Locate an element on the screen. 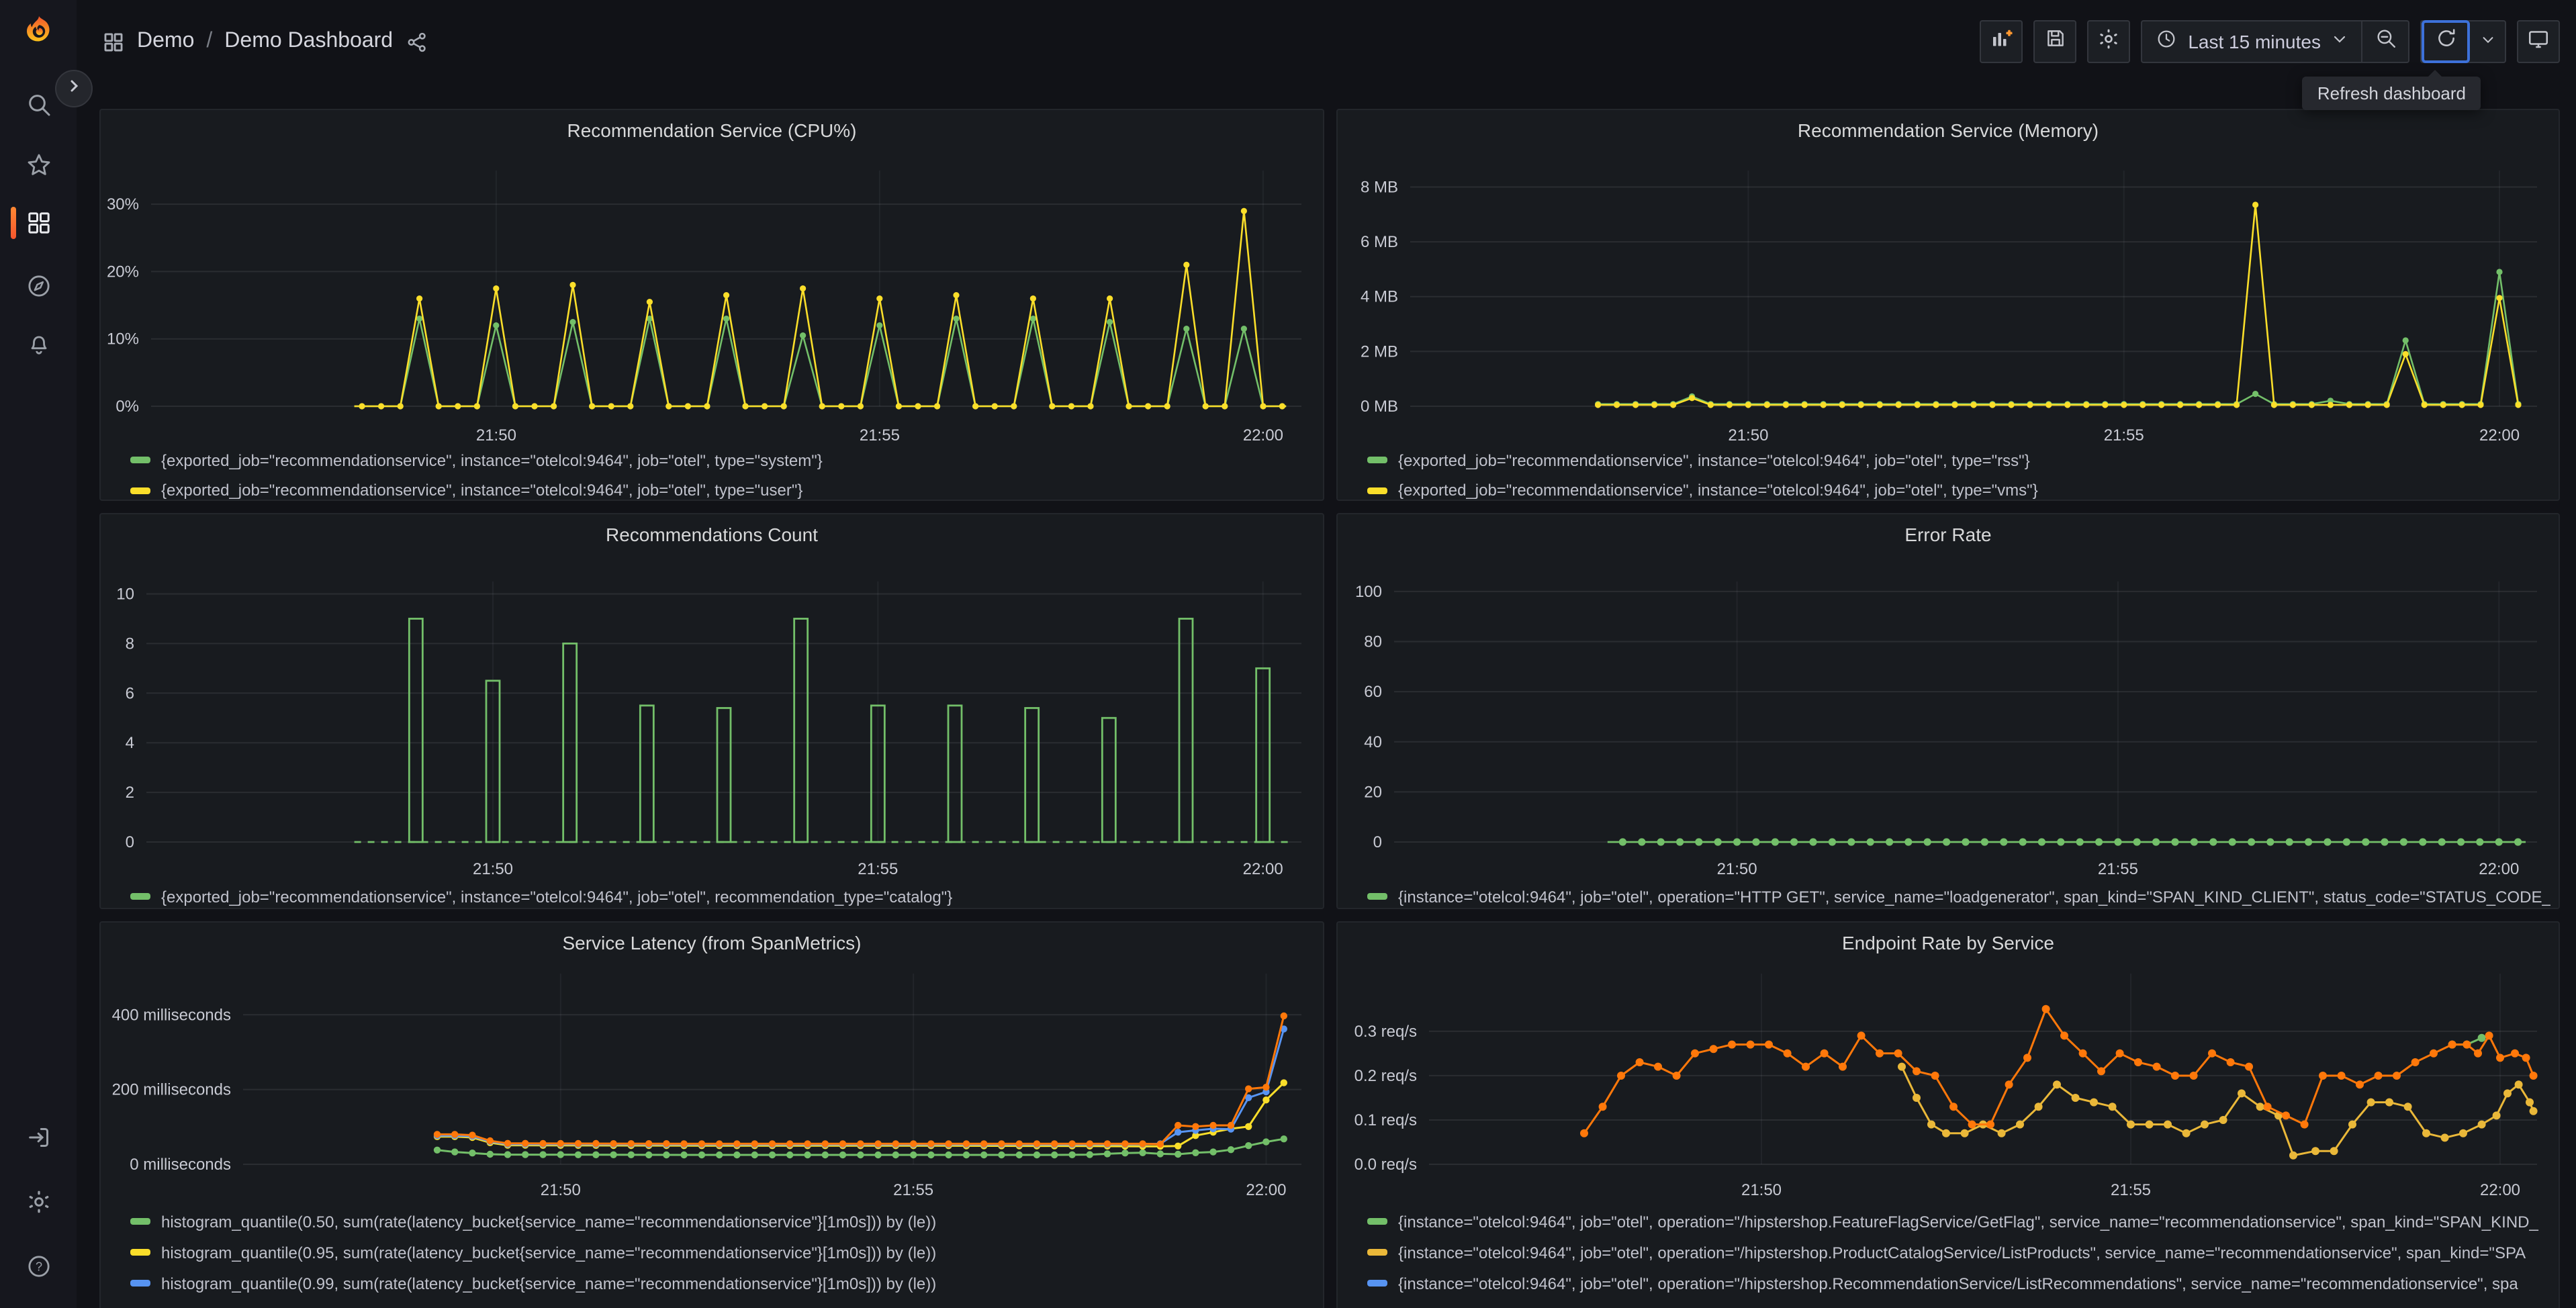 The height and width of the screenshot is (1308, 2576). breadcrumb-page: Demo Dashboard is located at coordinates (308, 42).